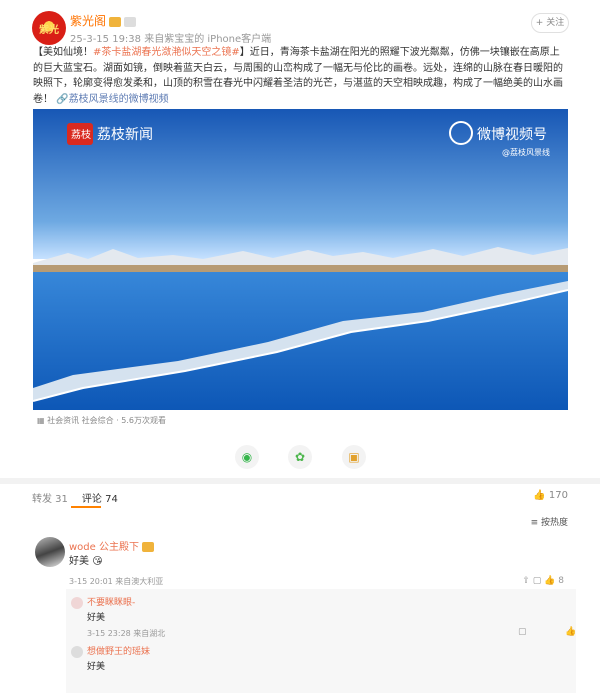 The width and height of the screenshot is (600, 695). I want to click on sort-by-heat-button: ≡ 按热度, so click(549, 521).